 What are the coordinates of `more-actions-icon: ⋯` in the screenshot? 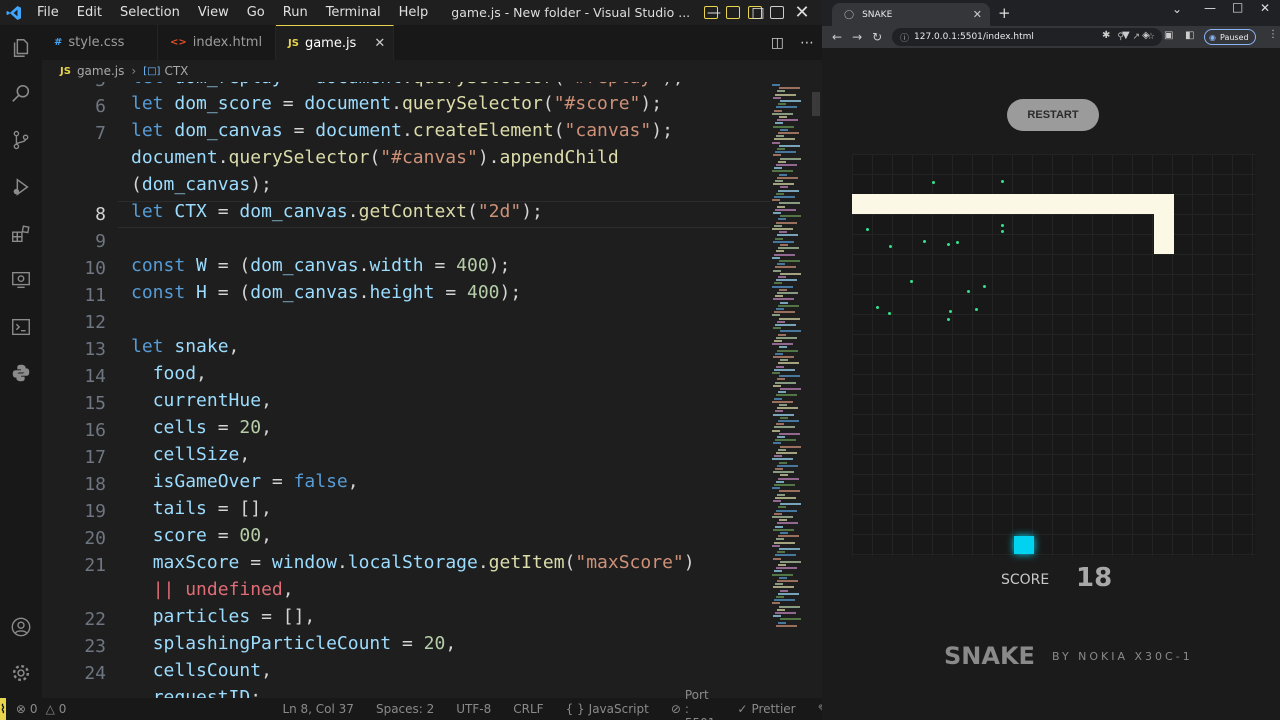 It's located at (807, 43).